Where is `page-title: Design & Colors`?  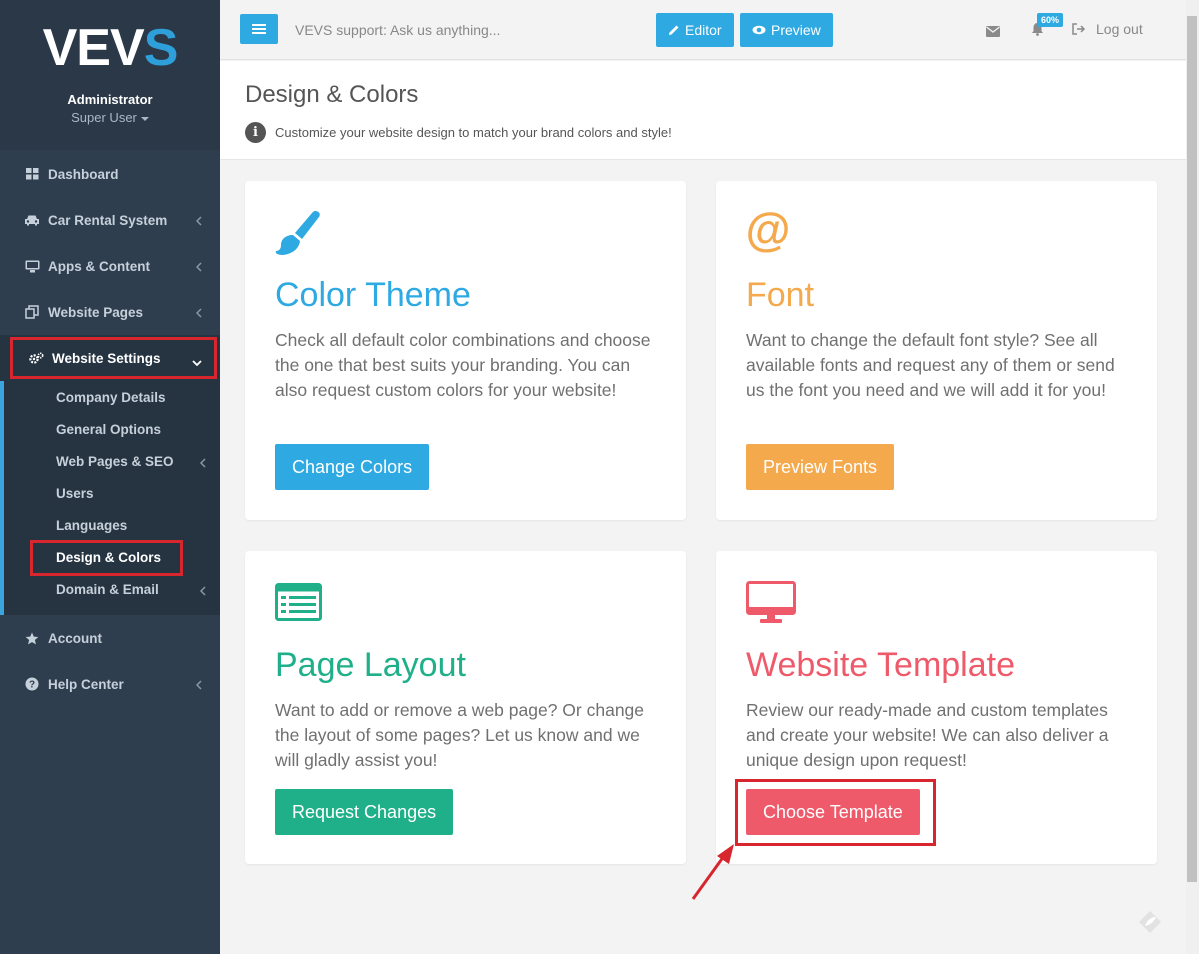
page-title: Design & Colors is located at coordinates (332, 94).